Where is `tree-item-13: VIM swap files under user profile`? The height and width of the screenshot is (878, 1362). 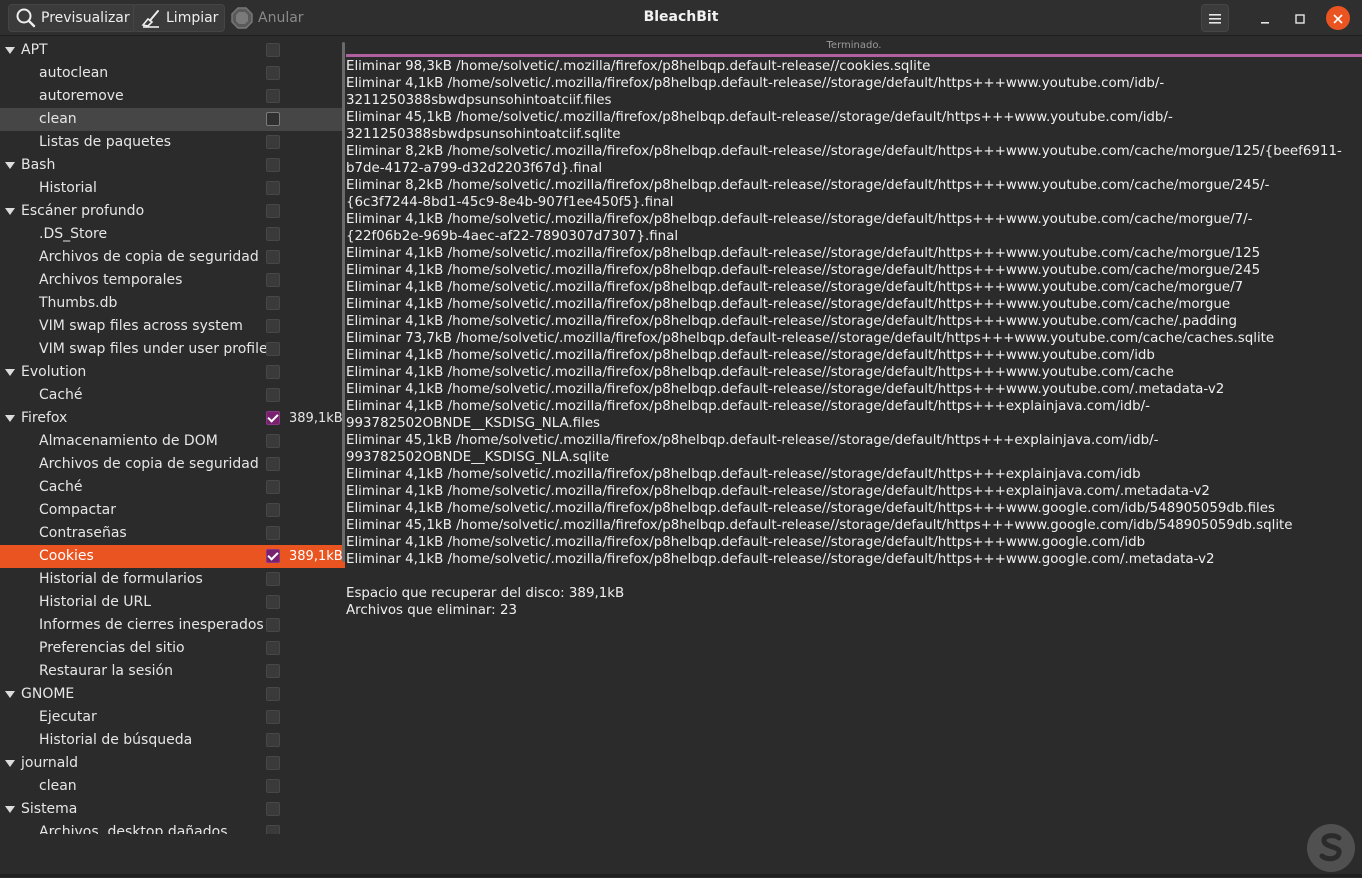 tree-item-13: VIM swap files under user profile is located at coordinates (172, 349).